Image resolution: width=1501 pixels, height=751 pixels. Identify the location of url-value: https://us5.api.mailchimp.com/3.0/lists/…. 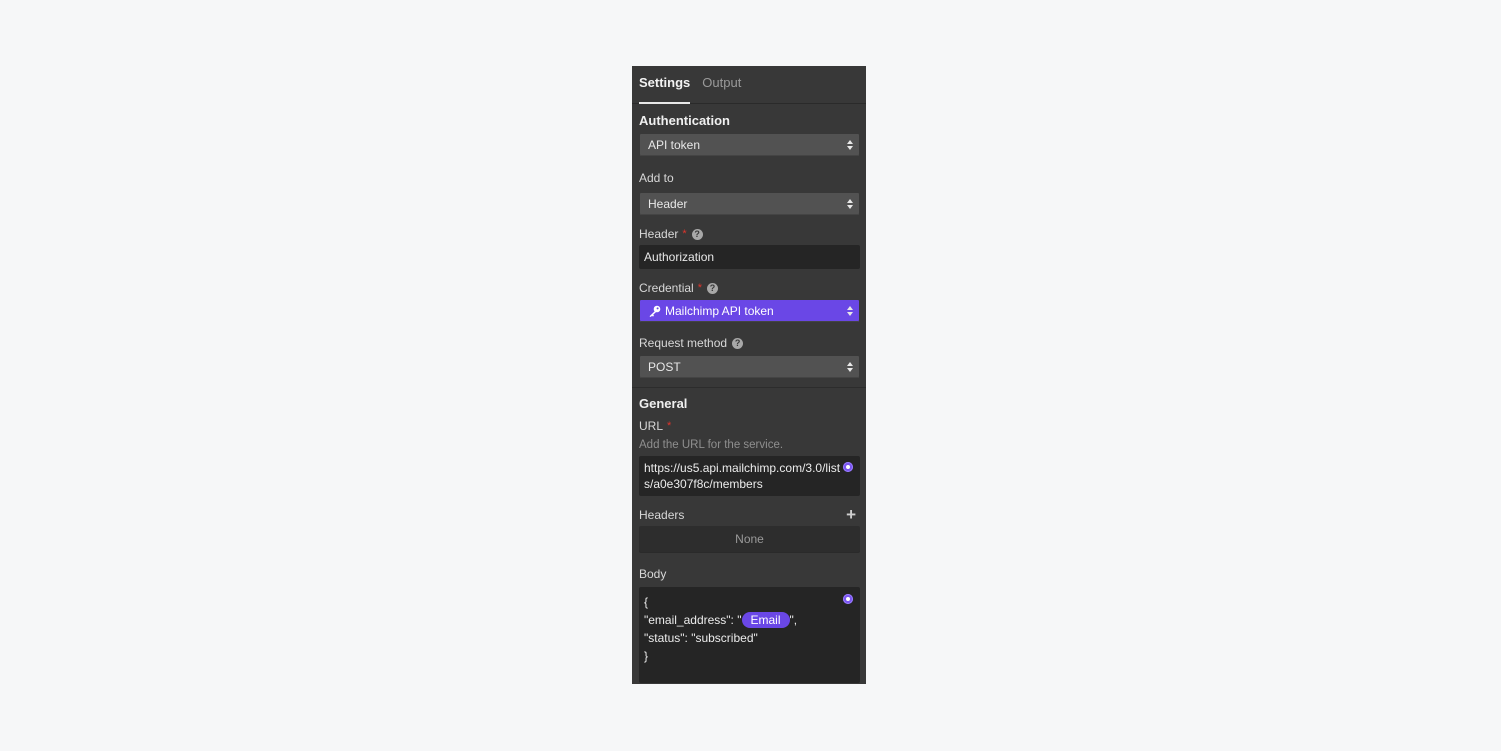
(742, 476).